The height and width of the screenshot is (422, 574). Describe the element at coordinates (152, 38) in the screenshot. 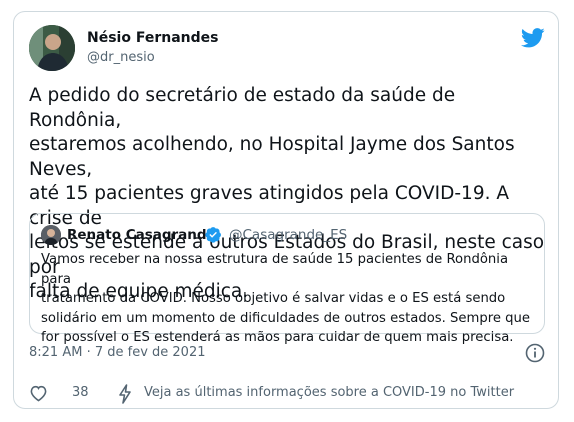

I see `author-name: Nésio Fernandes` at that location.